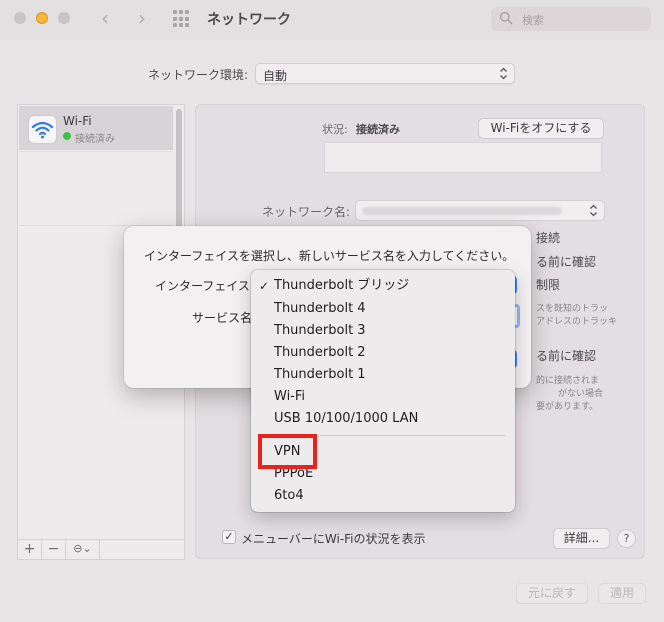 The image size is (664, 622). What do you see at coordinates (95, 139) in the screenshot?
I see `service-status: 接続済み` at bounding box center [95, 139].